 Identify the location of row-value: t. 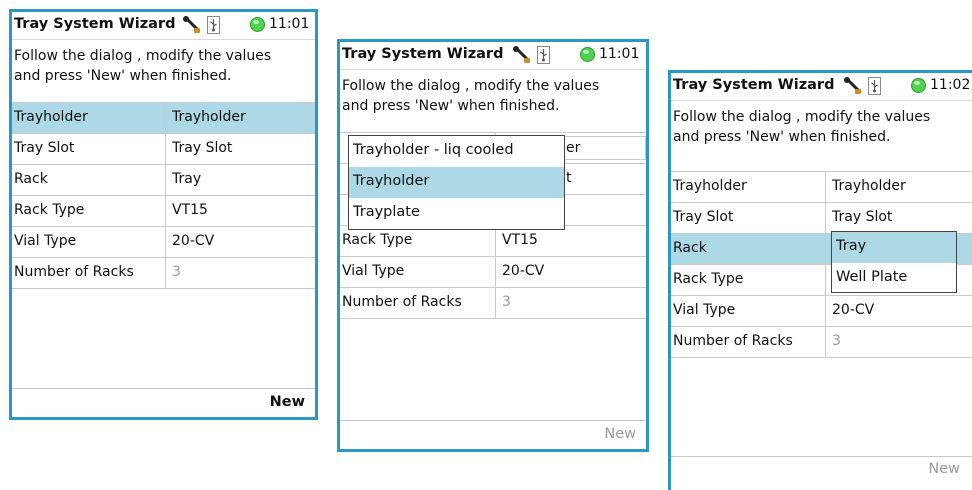
(569, 178).